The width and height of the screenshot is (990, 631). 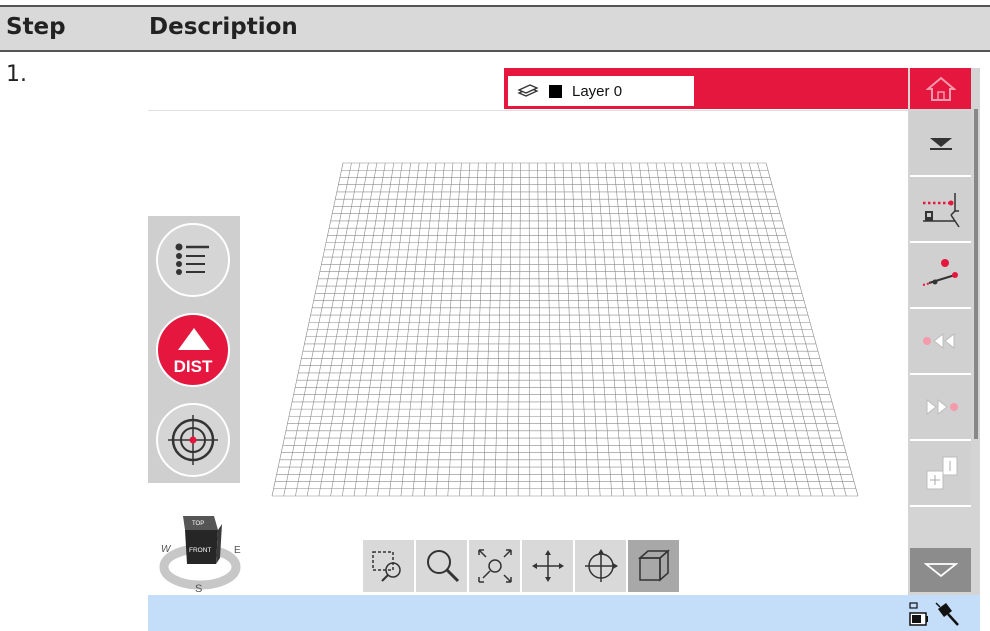 I want to click on split-button, so click(x=940, y=474).